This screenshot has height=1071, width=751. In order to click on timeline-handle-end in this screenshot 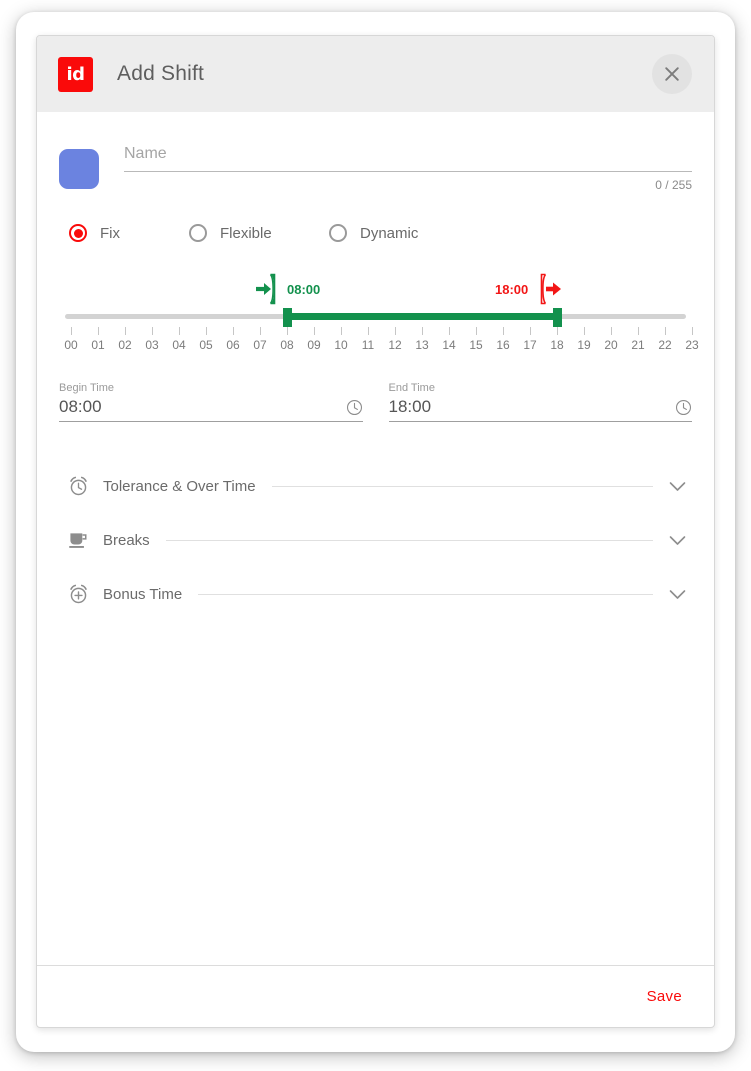, I will do `click(557, 317)`.